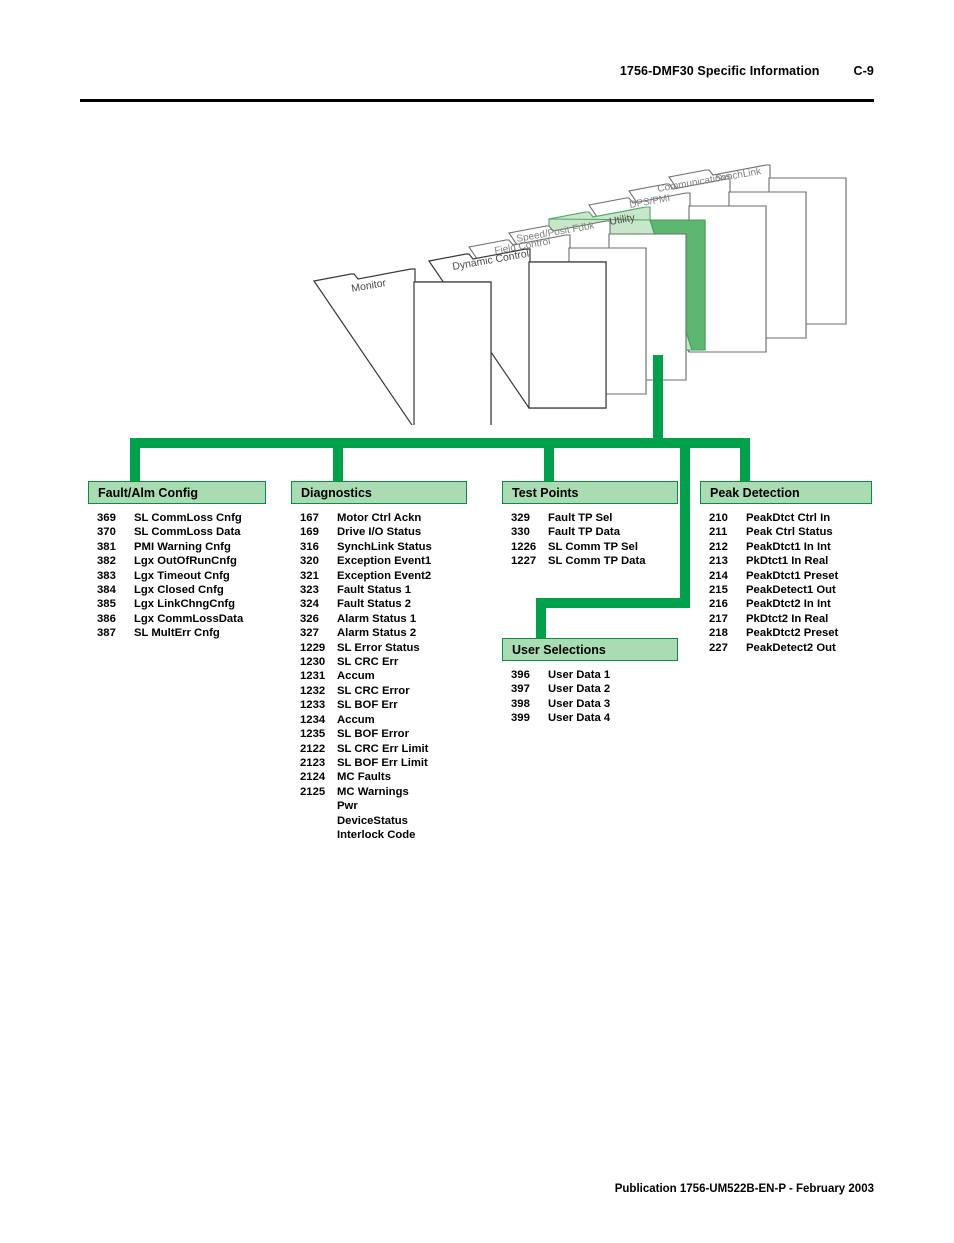 Image resolution: width=954 pixels, height=1243 pixels. What do you see at coordinates (185, 604) in the screenshot?
I see `param-name: Lgx LinkChngCnfg` at bounding box center [185, 604].